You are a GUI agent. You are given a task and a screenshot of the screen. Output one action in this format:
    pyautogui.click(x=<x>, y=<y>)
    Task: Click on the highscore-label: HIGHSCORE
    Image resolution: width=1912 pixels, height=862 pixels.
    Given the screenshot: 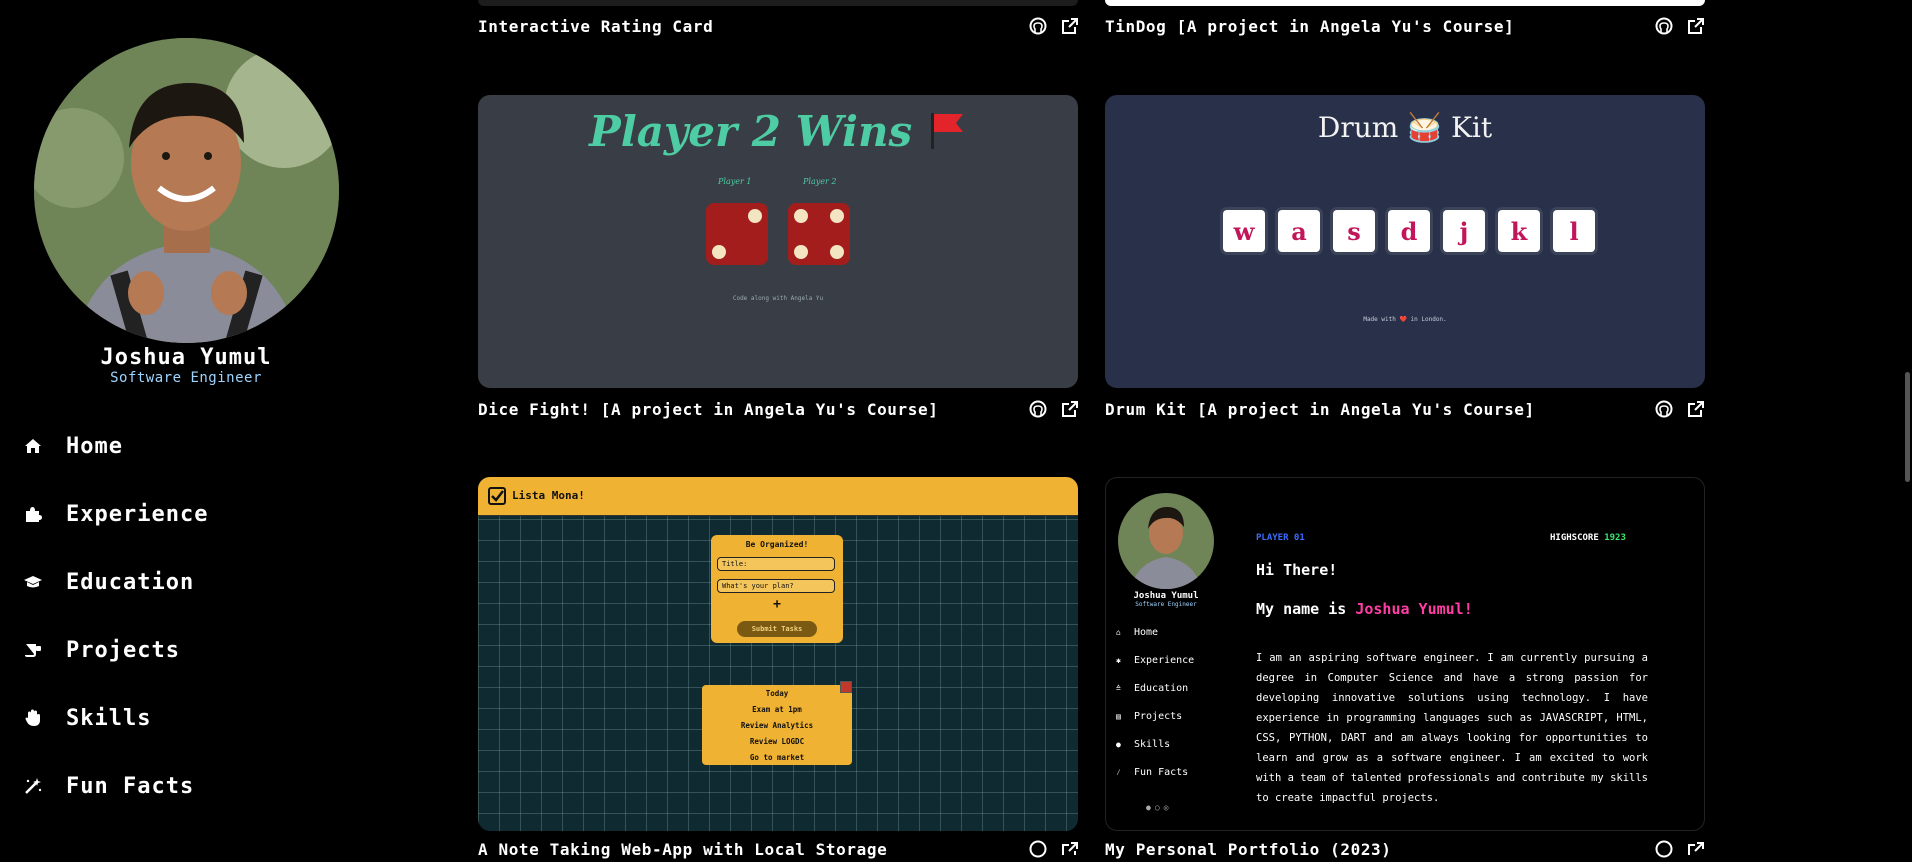 What is the action you would take?
    pyautogui.click(x=1574, y=538)
    